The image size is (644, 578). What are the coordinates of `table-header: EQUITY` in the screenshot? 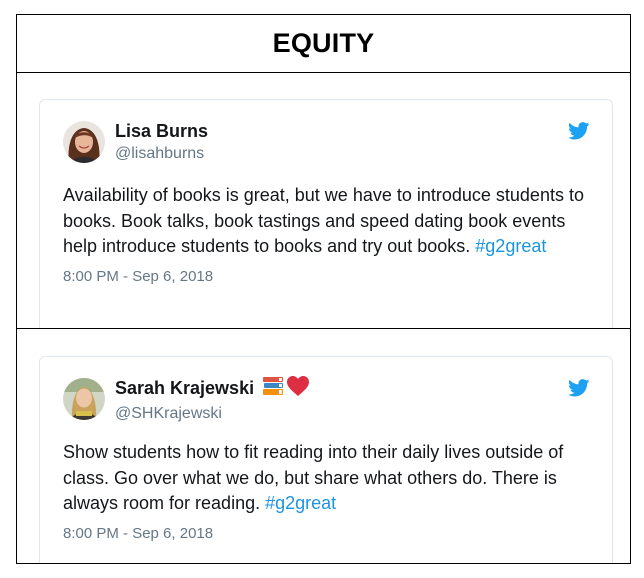 It's located at (323, 44).